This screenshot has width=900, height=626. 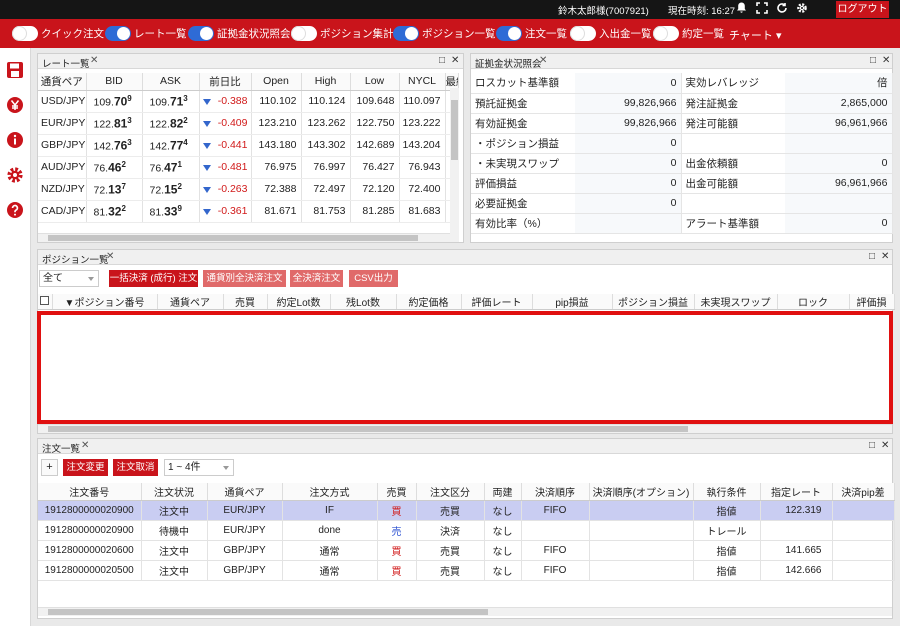 What do you see at coordinates (61, 448) in the screenshot?
I see `order-list-tab: 注文一覧` at bounding box center [61, 448].